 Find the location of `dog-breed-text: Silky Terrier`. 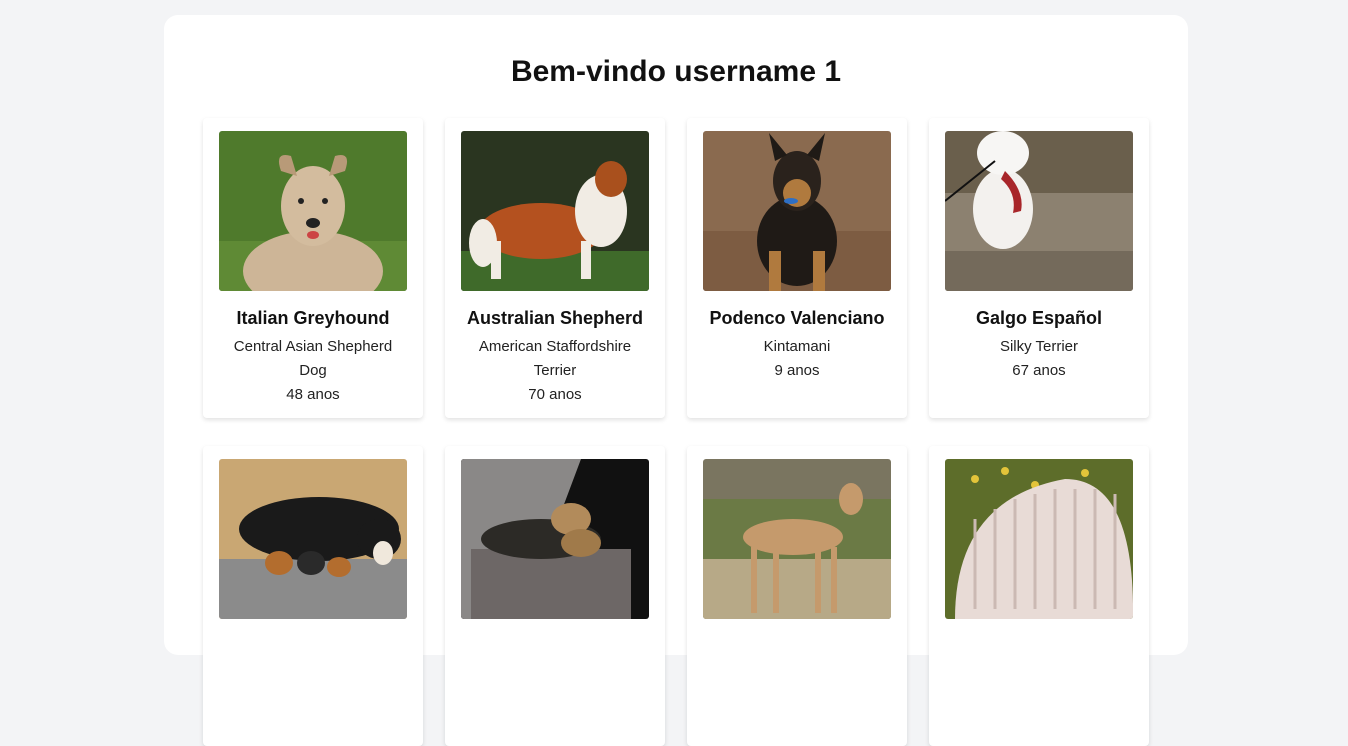

dog-breed-text: Silky Terrier is located at coordinates (1039, 346).